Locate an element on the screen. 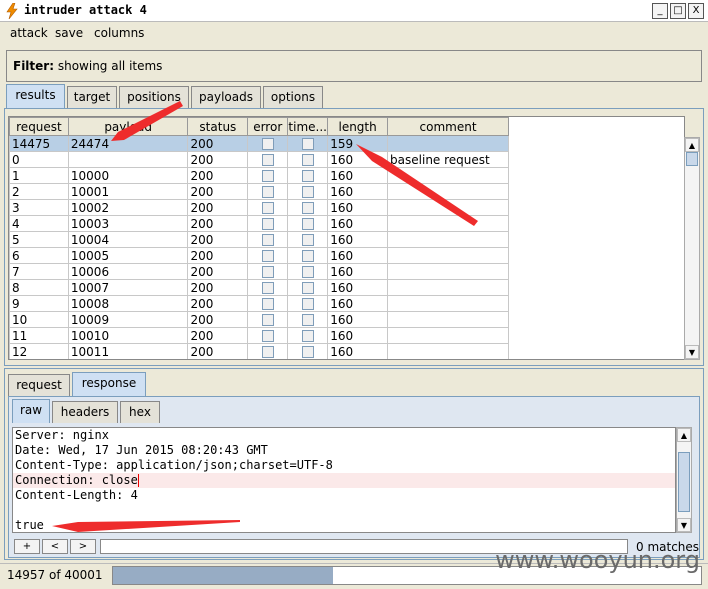  close-button: X is located at coordinates (696, 11).